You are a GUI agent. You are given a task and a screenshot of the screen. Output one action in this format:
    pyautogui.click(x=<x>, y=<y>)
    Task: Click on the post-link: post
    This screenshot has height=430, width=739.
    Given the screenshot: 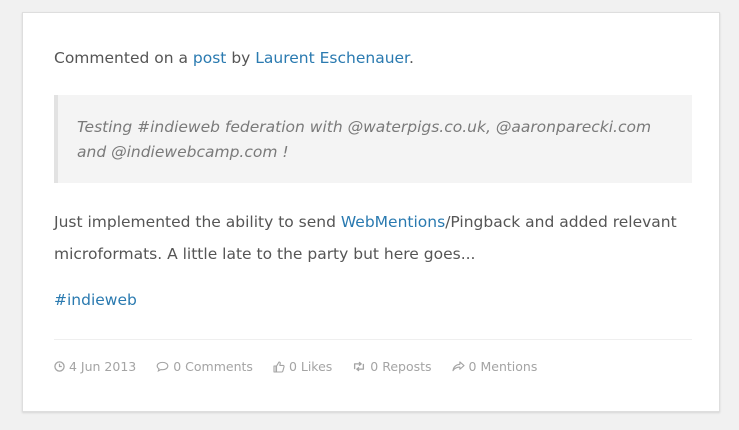 What is the action you would take?
    pyautogui.click(x=209, y=58)
    